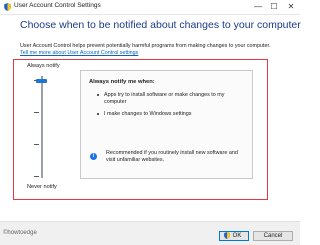 Image resolution: width=320 pixels, height=245 pixels. I want to click on list-item: I make changes to Windows settings, so click(170, 114).